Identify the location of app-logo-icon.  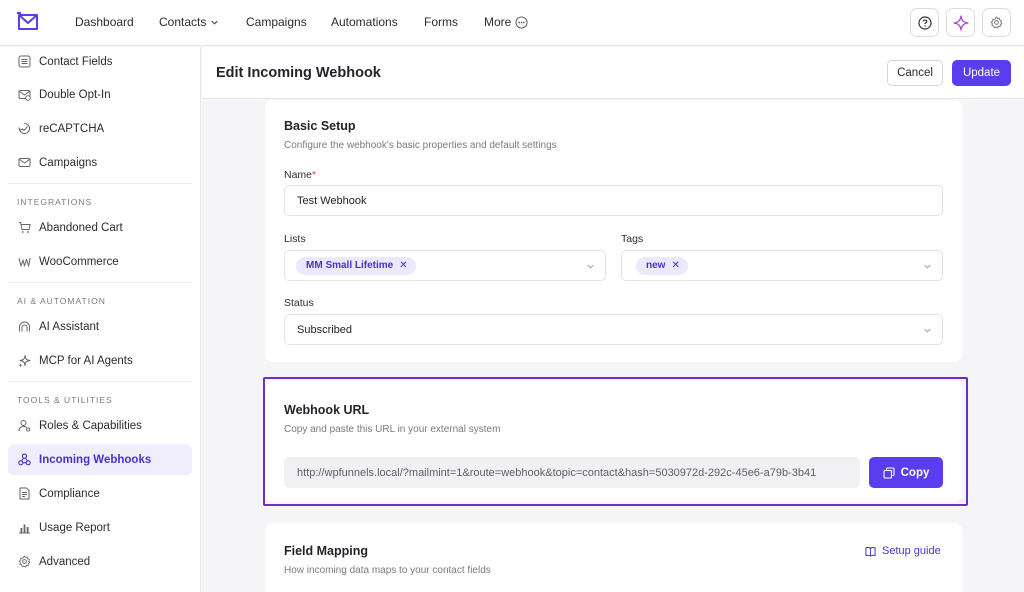
(28, 22).